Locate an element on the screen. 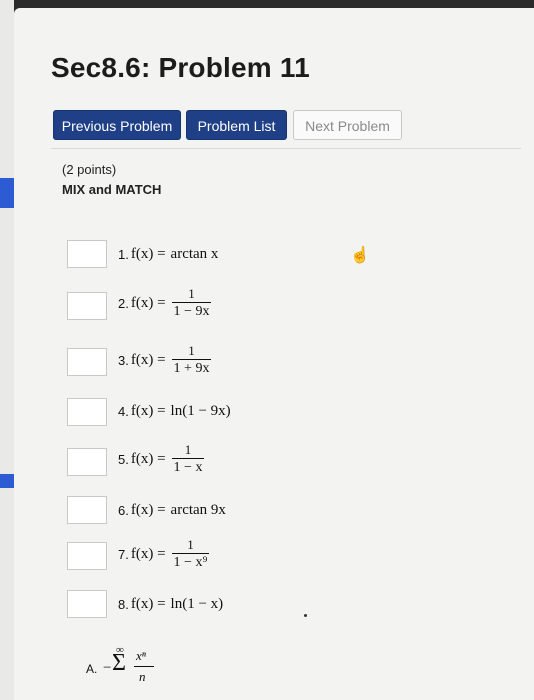  item-fraction: 1 1 − x is located at coordinates (188, 459).